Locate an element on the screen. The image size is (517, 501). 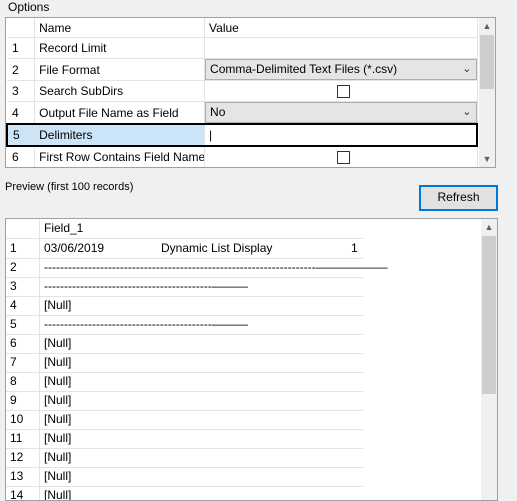
cell-value-middle: Dynamic List Display is located at coordinates (217, 248).